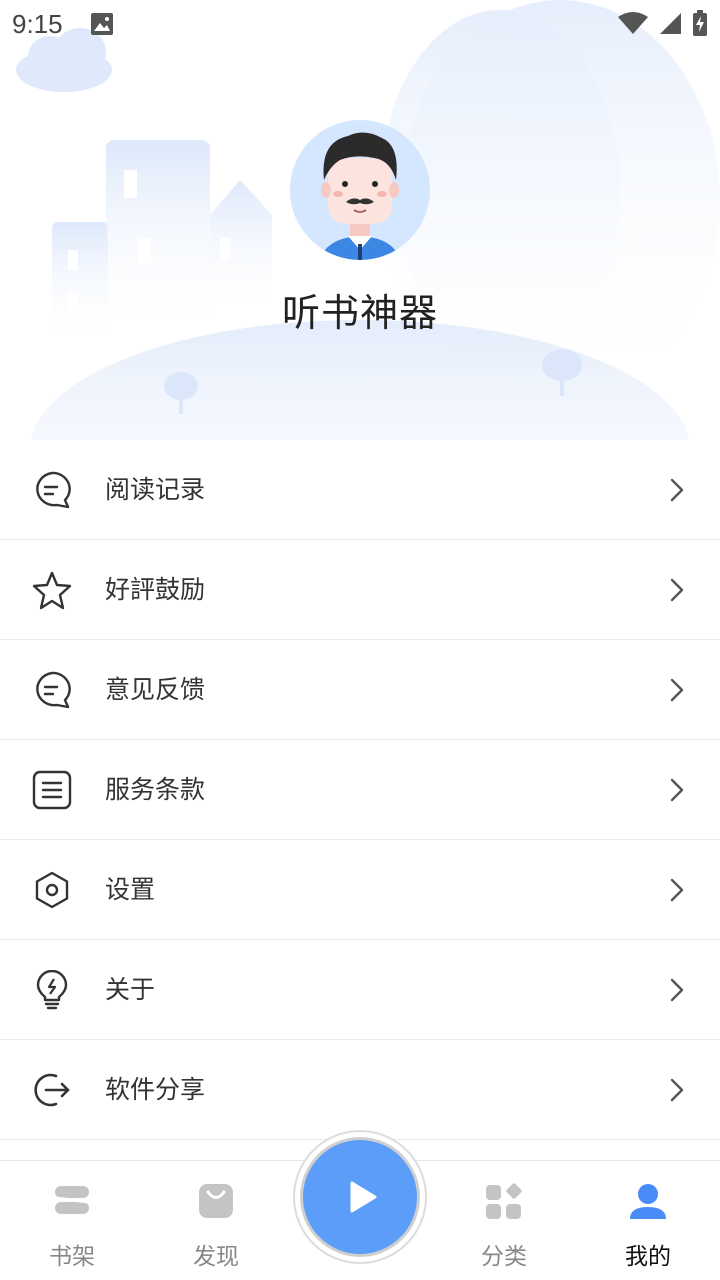  Describe the element at coordinates (52, 790) in the screenshot. I see `document-list-icon` at that location.